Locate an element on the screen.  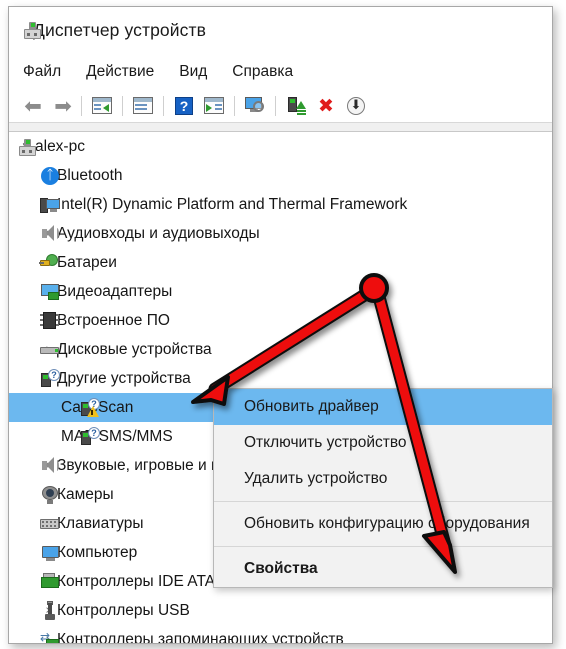
ctx-properties: Свойства is located at coordinates (383, 569).